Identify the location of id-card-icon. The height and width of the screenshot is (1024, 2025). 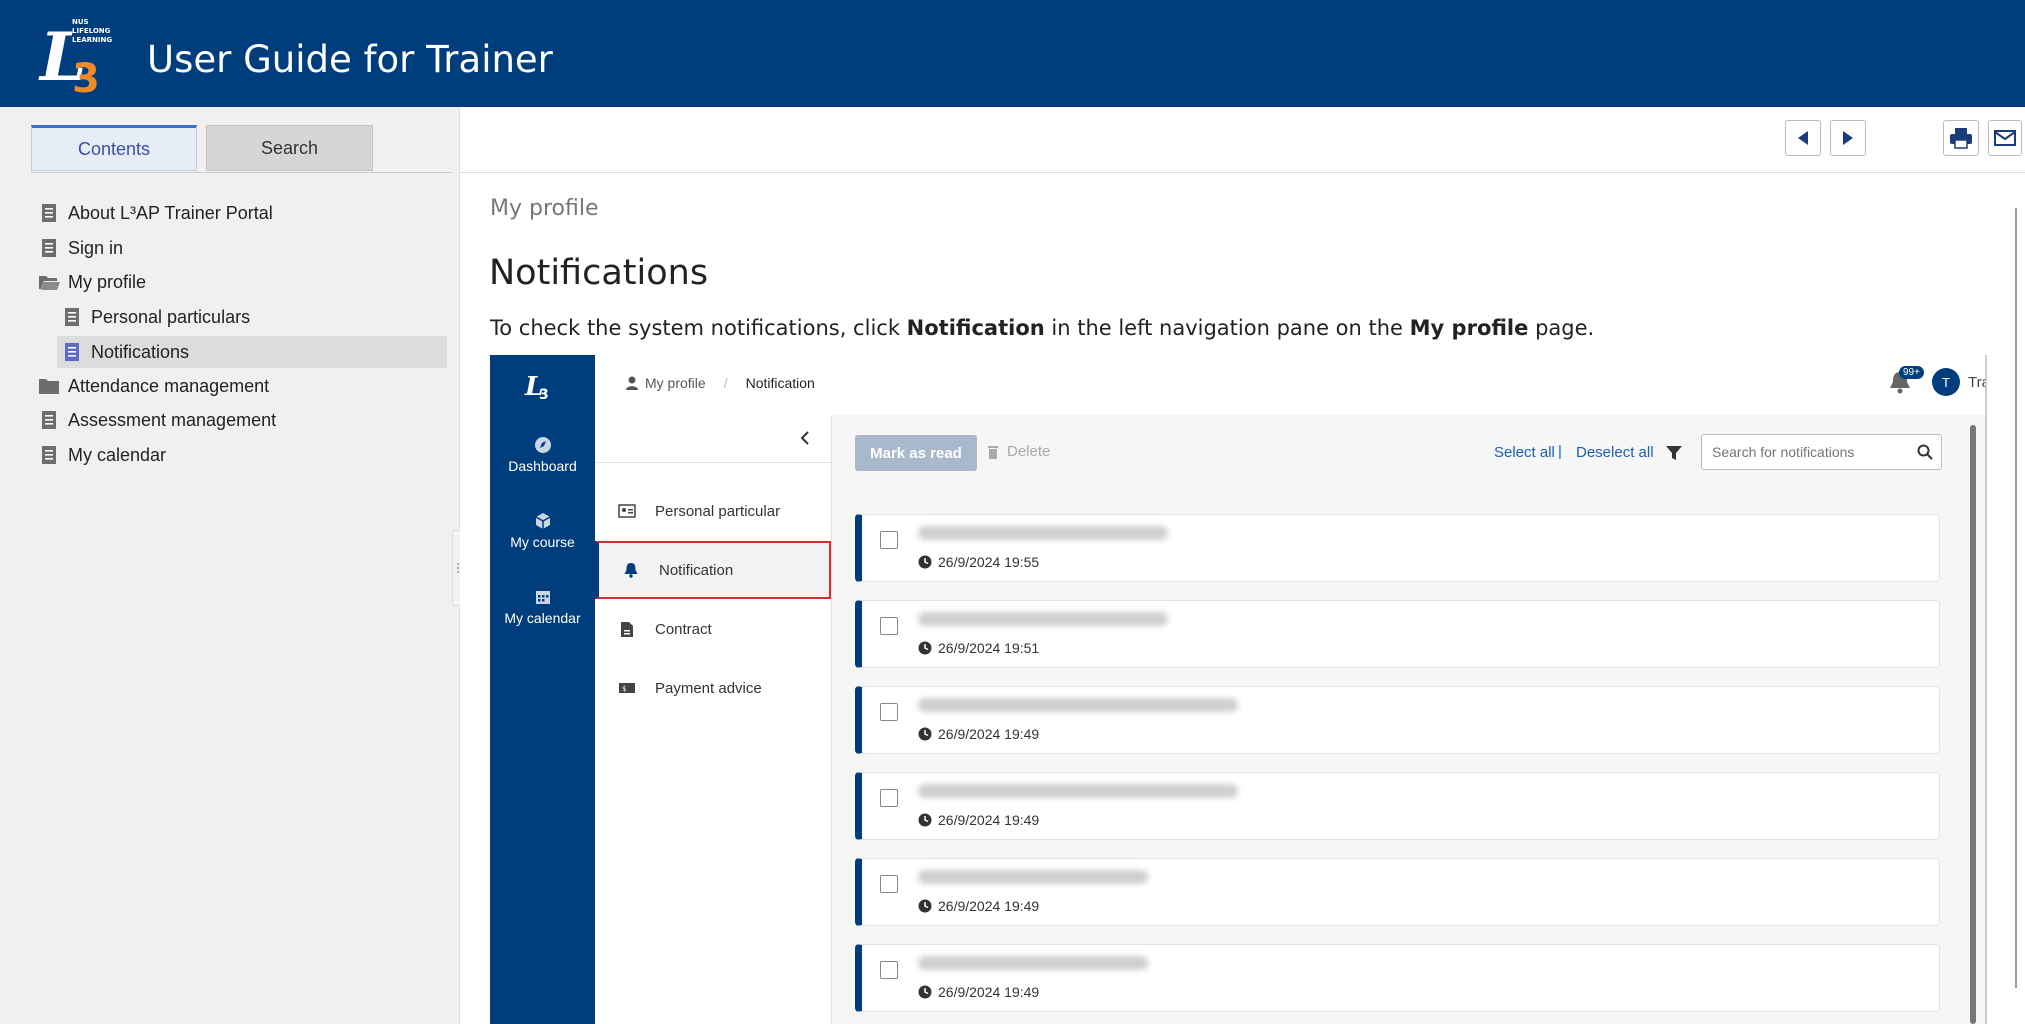
(627, 511).